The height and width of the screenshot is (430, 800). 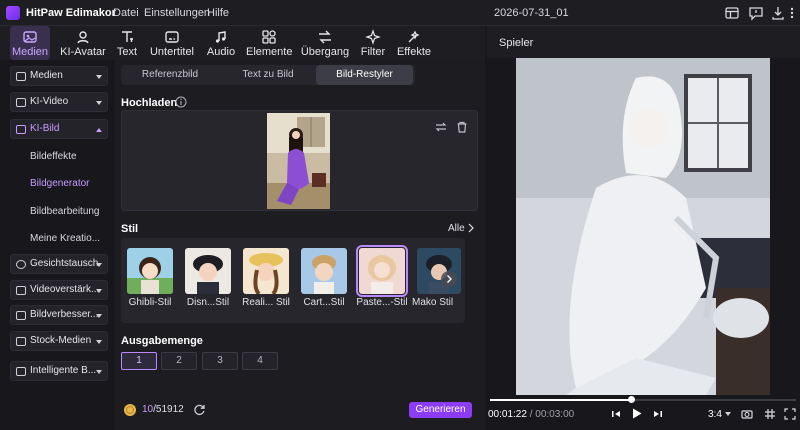 What do you see at coordinates (21, 129) in the screenshot?
I see `image-icon` at bounding box center [21, 129].